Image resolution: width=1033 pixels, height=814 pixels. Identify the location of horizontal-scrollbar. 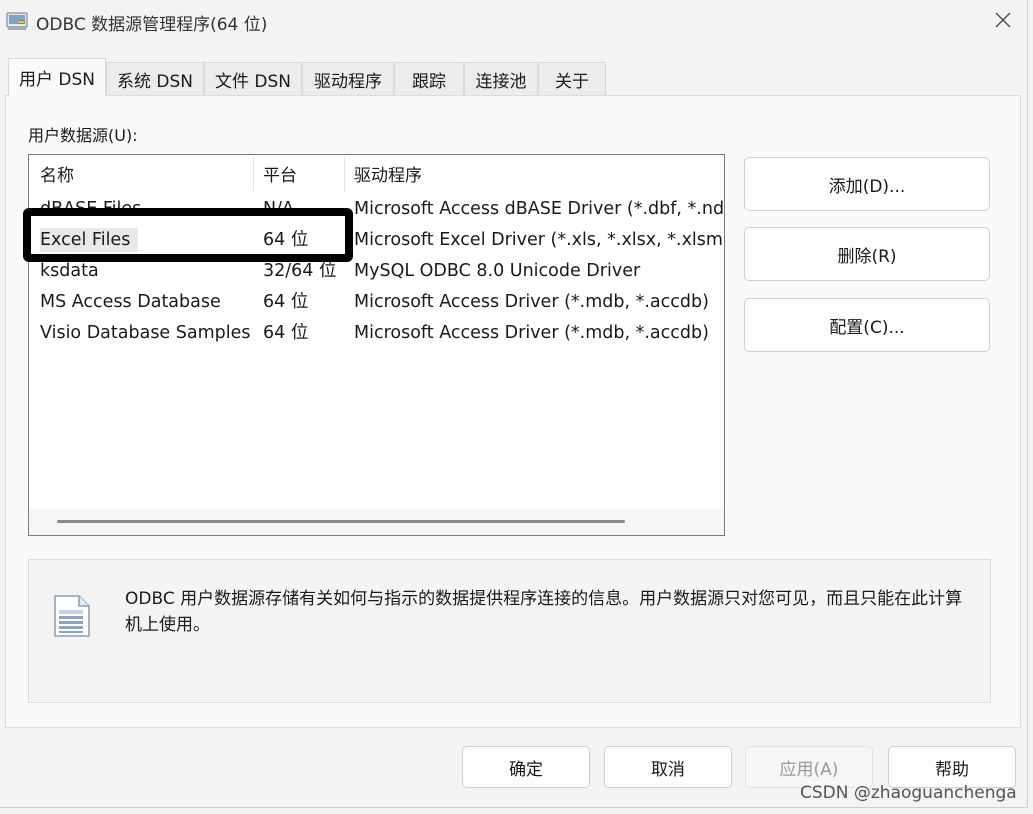
(376, 522).